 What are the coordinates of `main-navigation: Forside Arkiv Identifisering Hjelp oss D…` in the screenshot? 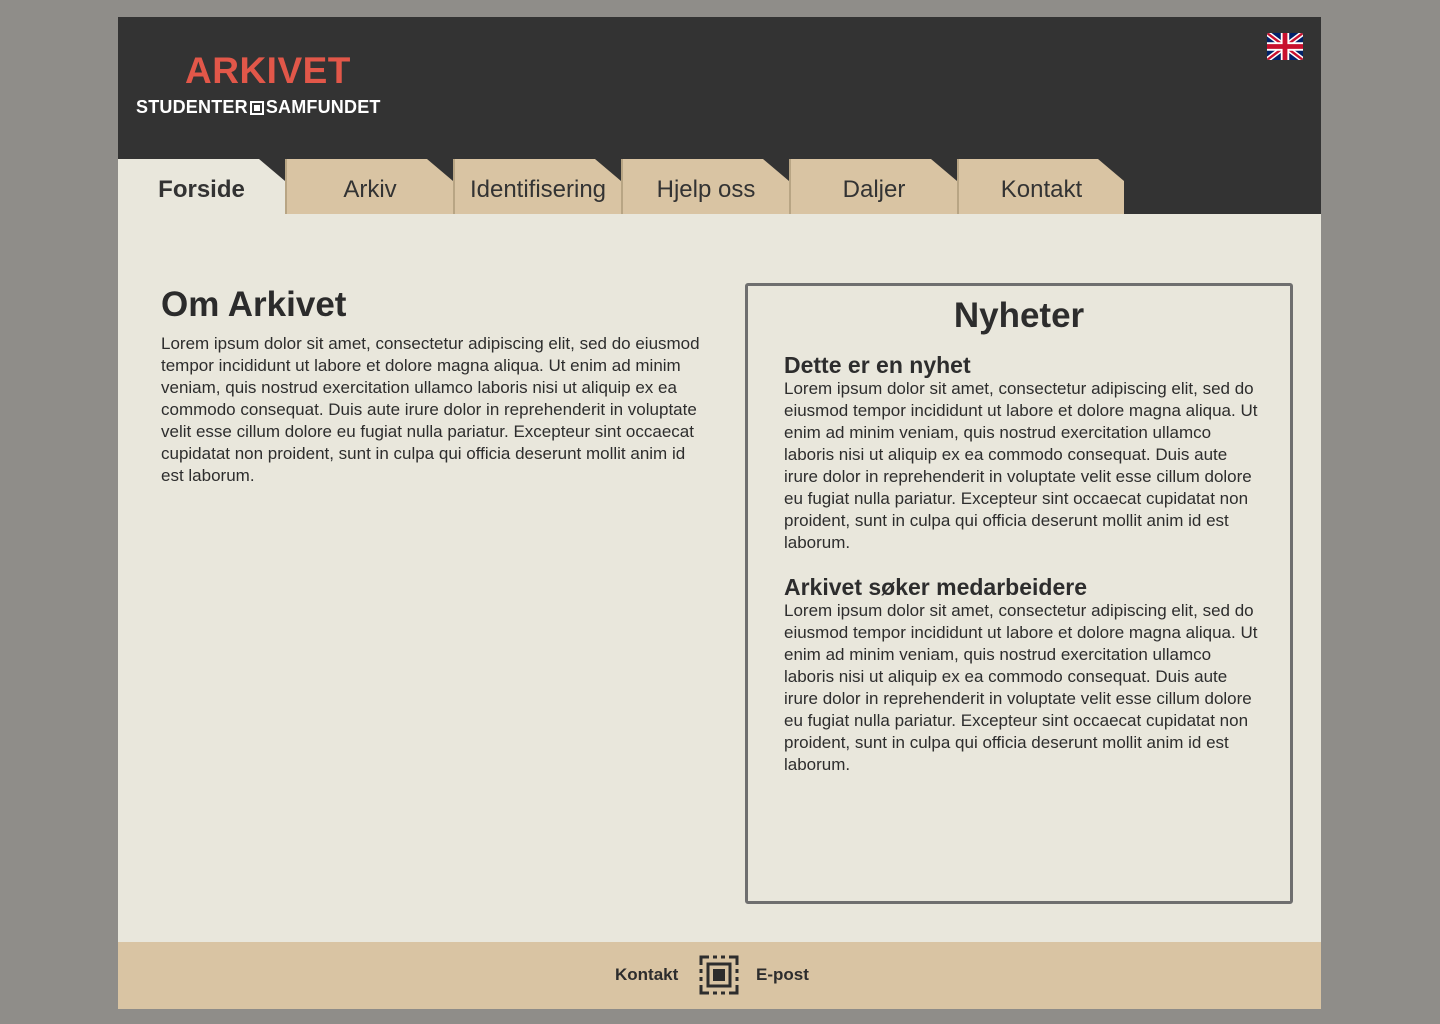 It's located at (719, 186).